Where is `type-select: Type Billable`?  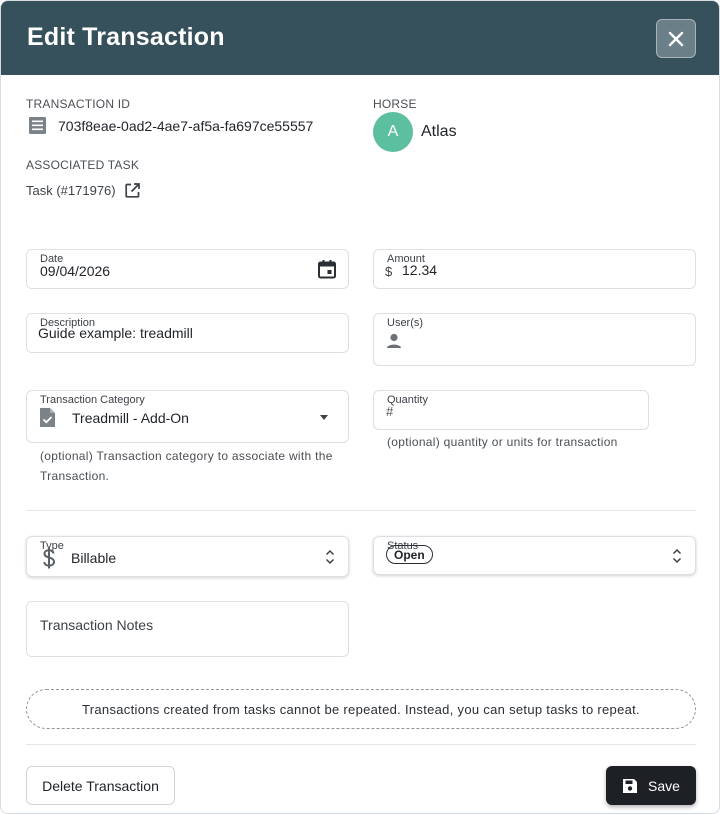 type-select: Type Billable is located at coordinates (187, 556).